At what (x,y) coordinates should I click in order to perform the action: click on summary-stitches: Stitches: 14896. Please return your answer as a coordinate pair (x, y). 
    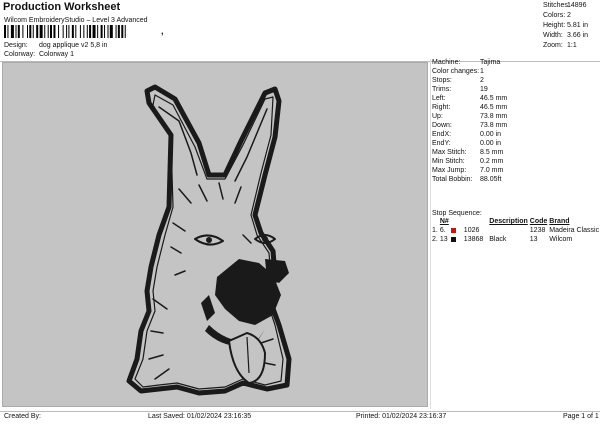
    Looking at the image, I should click on (565, 5).